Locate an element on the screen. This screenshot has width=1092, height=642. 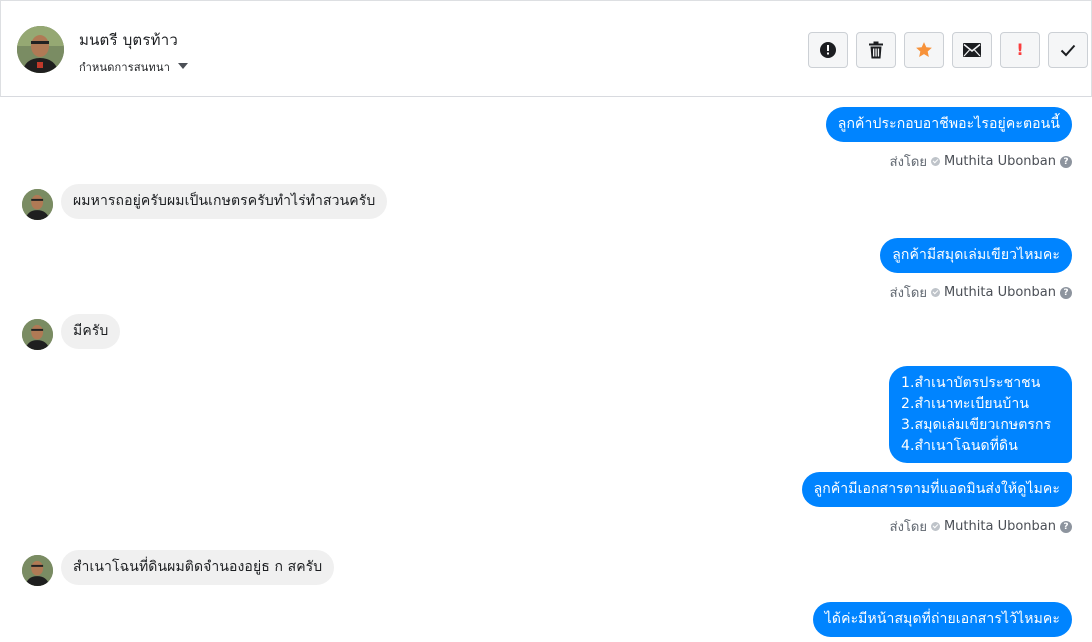
star-button is located at coordinates (924, 50).